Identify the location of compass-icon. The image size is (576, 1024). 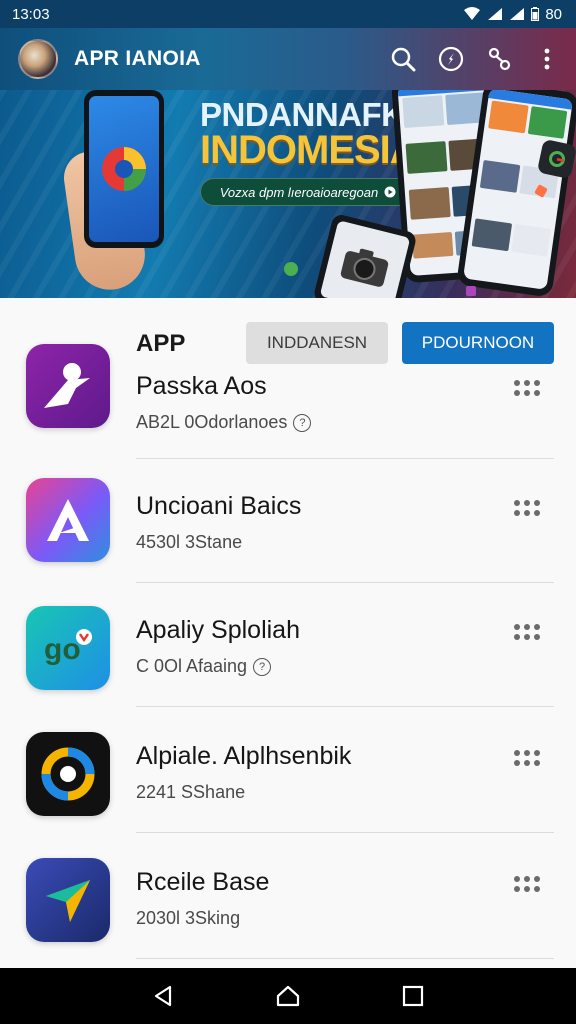
(451, 59).